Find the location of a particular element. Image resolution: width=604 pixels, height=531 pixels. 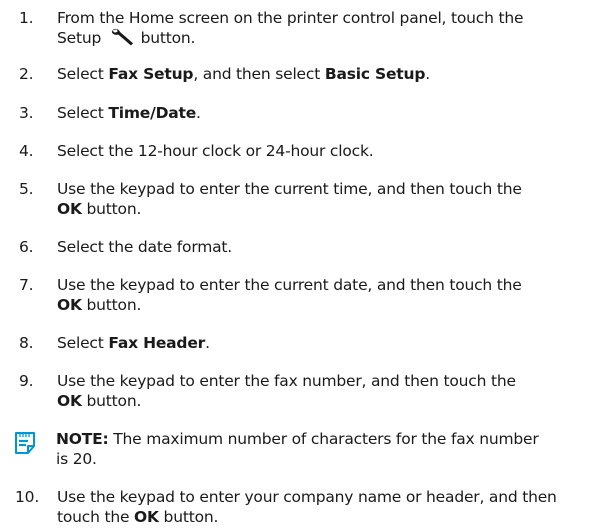

menu-item-fax-setup: Fax Setup is located at coordinates (151, 74).